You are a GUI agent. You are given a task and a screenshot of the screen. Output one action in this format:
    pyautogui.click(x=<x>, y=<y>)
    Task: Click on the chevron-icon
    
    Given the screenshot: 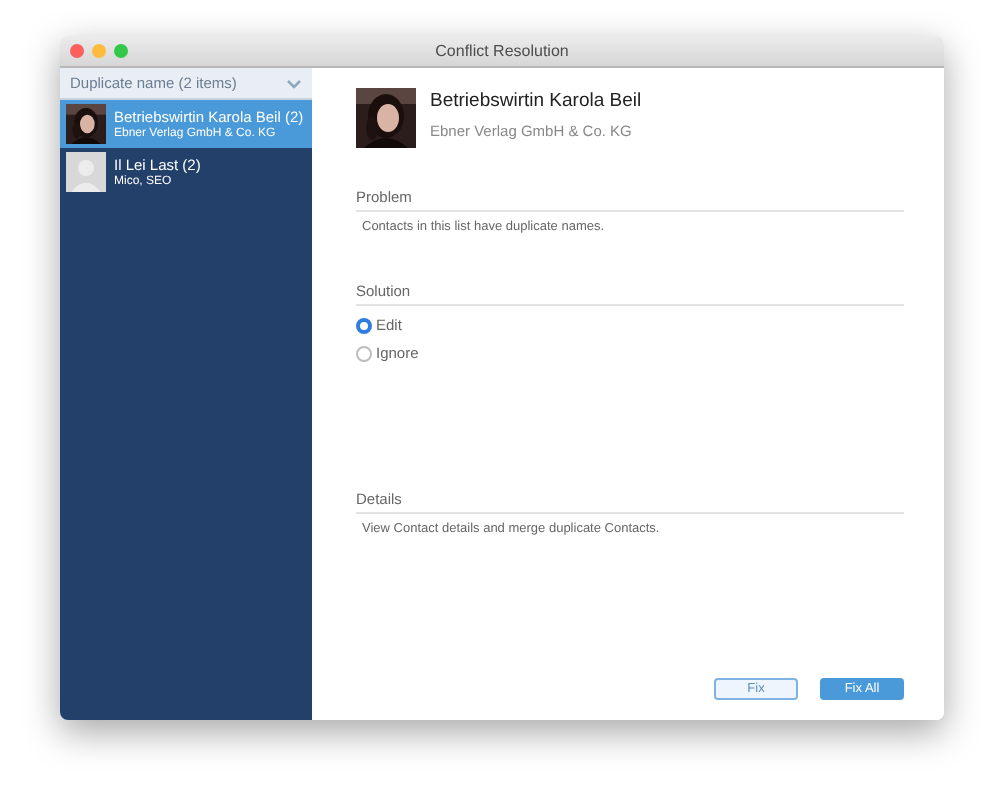 What is the action you would take?
    pyautogui.click(x=294, y=83)
    